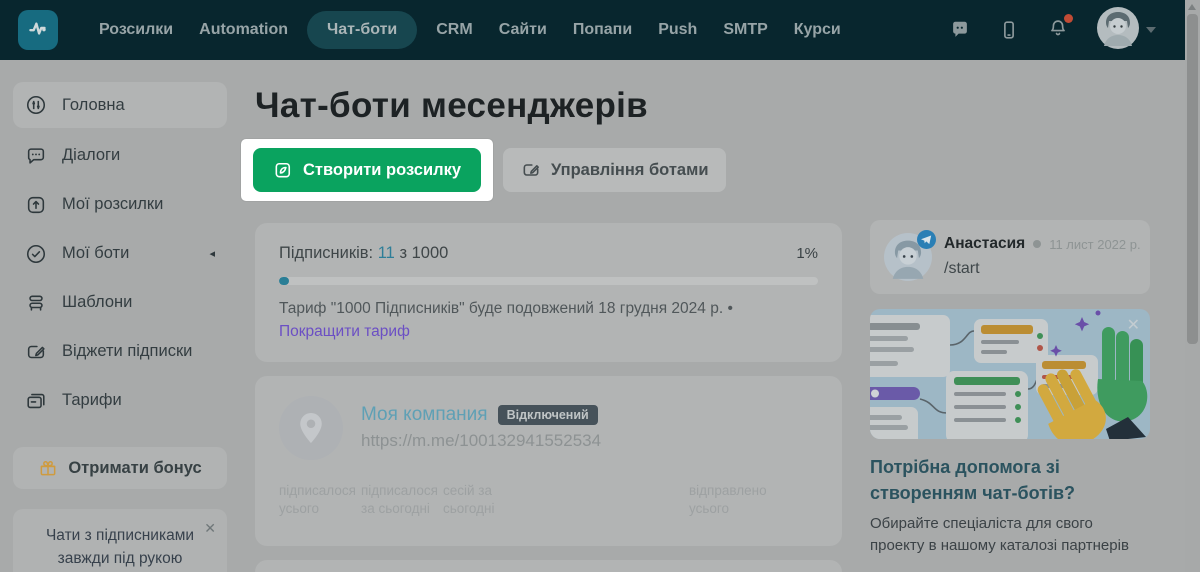 This screenshot has width=1200, height=572. I want to click on sidebar-item-my-bots: Мої боти ◂, so click(120, 253).